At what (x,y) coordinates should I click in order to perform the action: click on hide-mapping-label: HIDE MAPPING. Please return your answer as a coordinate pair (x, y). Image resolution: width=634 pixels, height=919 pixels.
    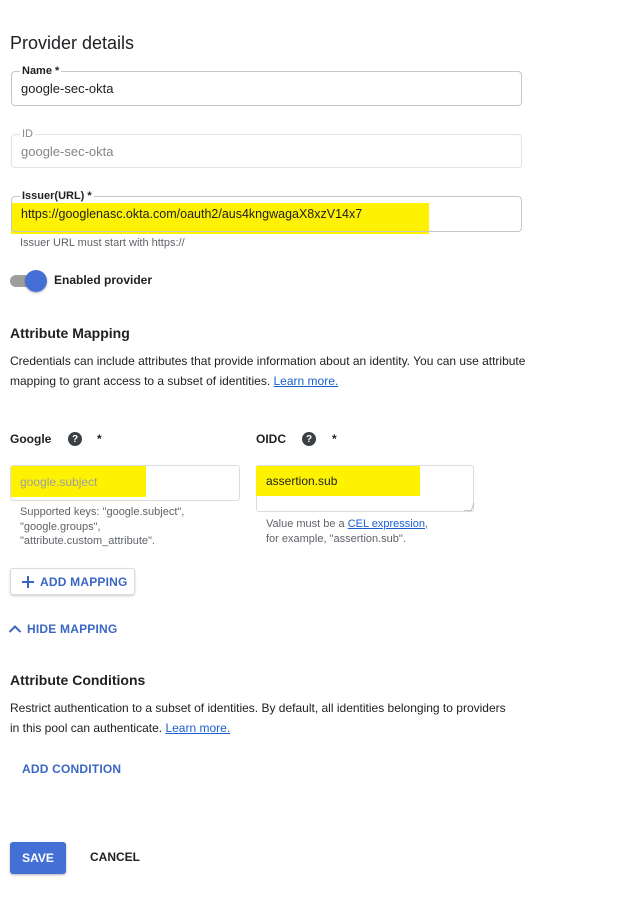
    Looking at the image, I should click on (72, 629).